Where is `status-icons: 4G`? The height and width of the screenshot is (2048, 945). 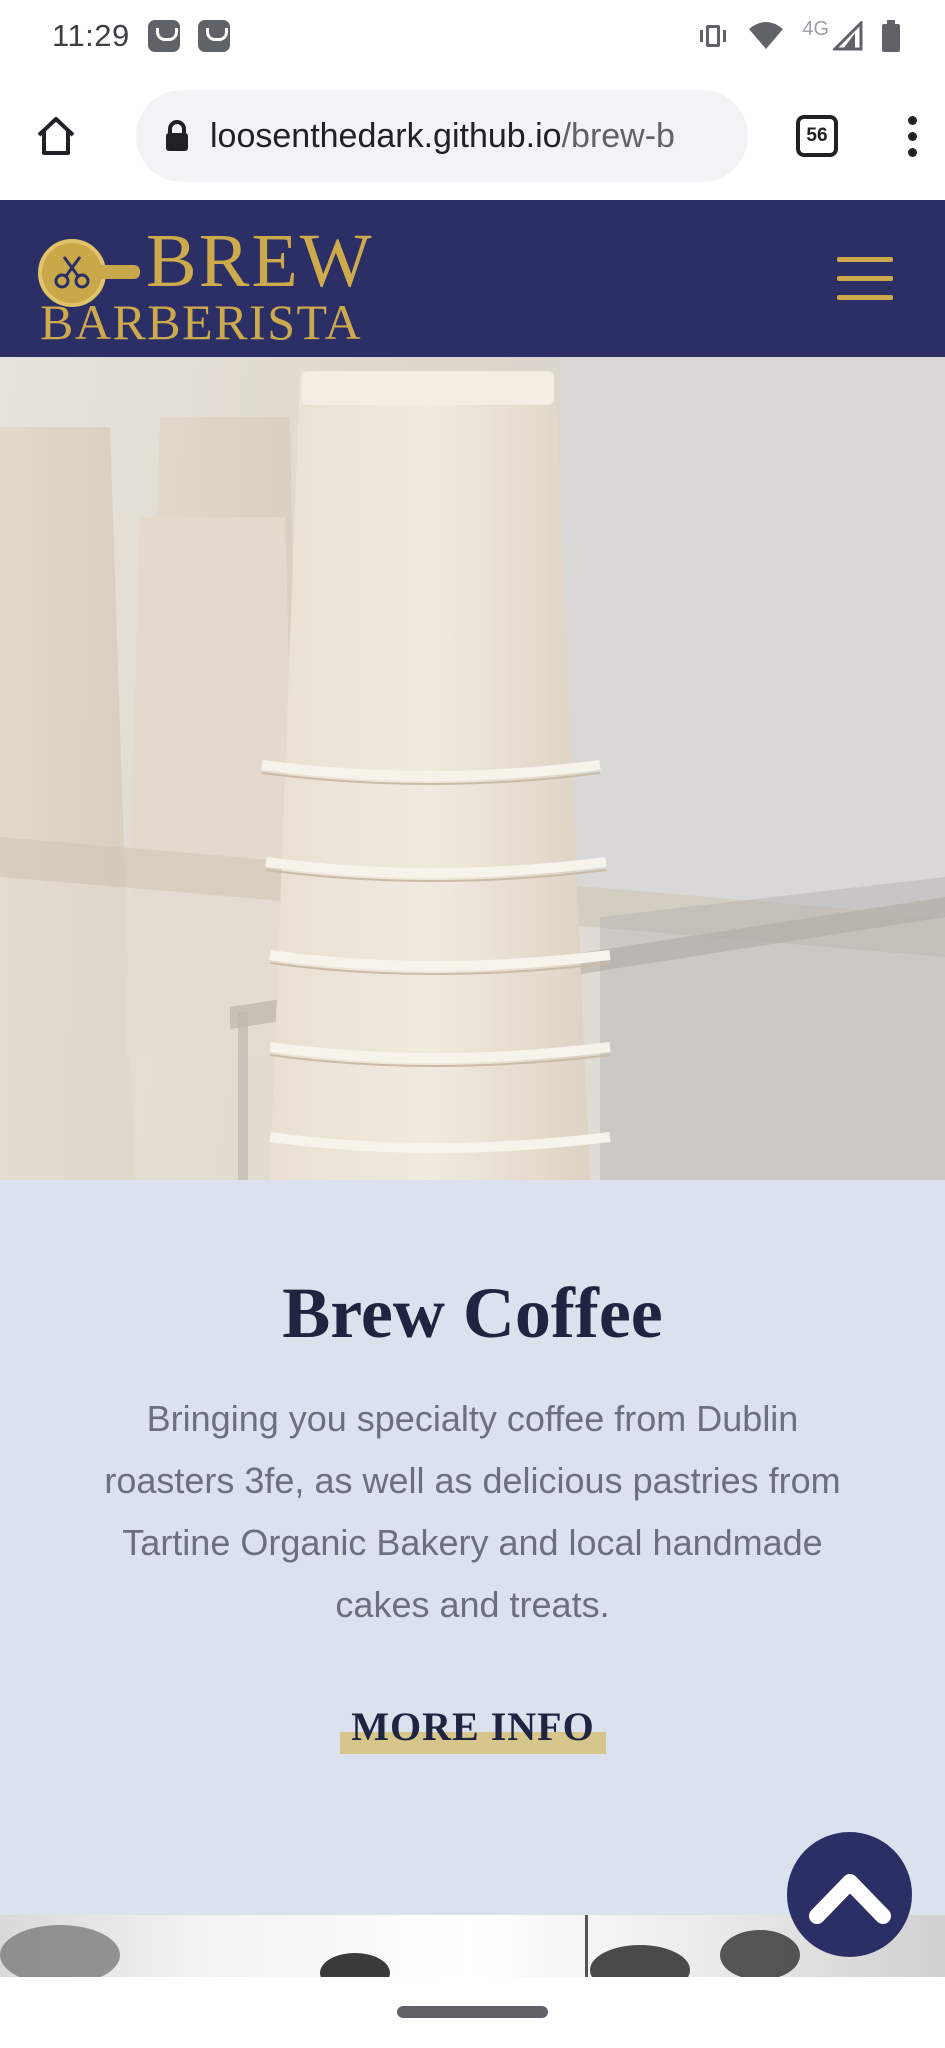 status-icons: 4G is located at coordinates (798, 34).